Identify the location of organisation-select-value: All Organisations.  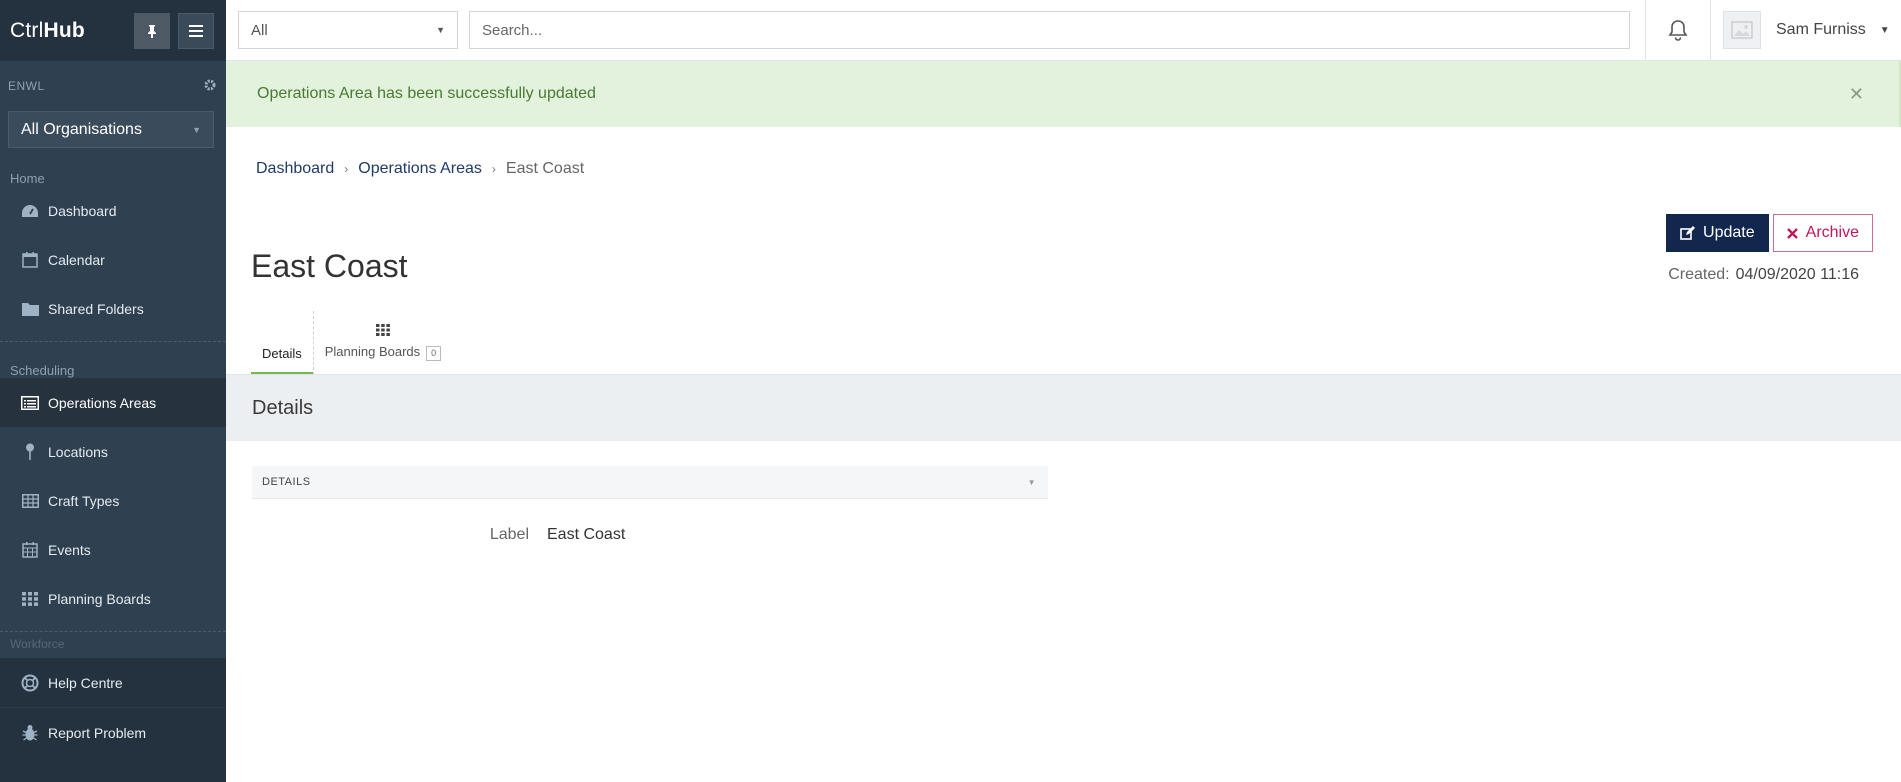
(81, 129).